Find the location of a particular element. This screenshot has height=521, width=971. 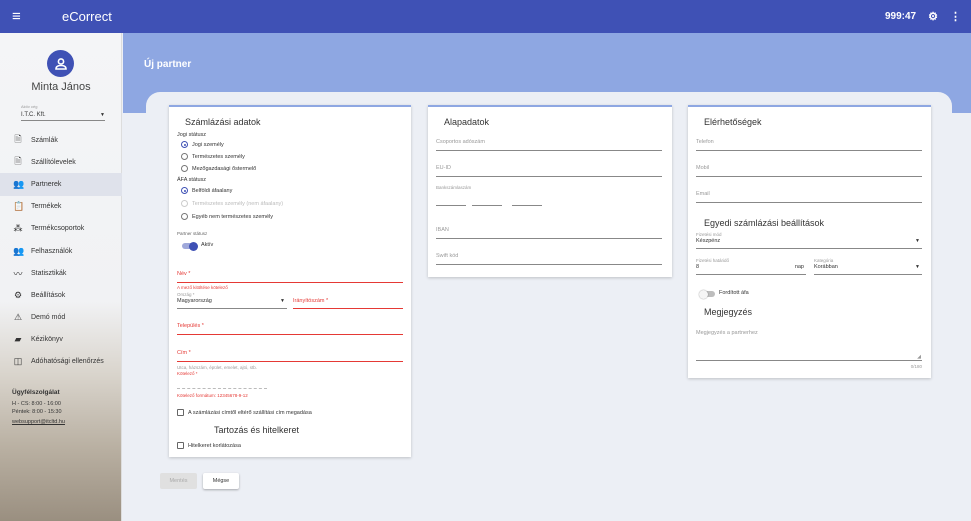

city-field-label: Település * is located at coordinates (190, 326).